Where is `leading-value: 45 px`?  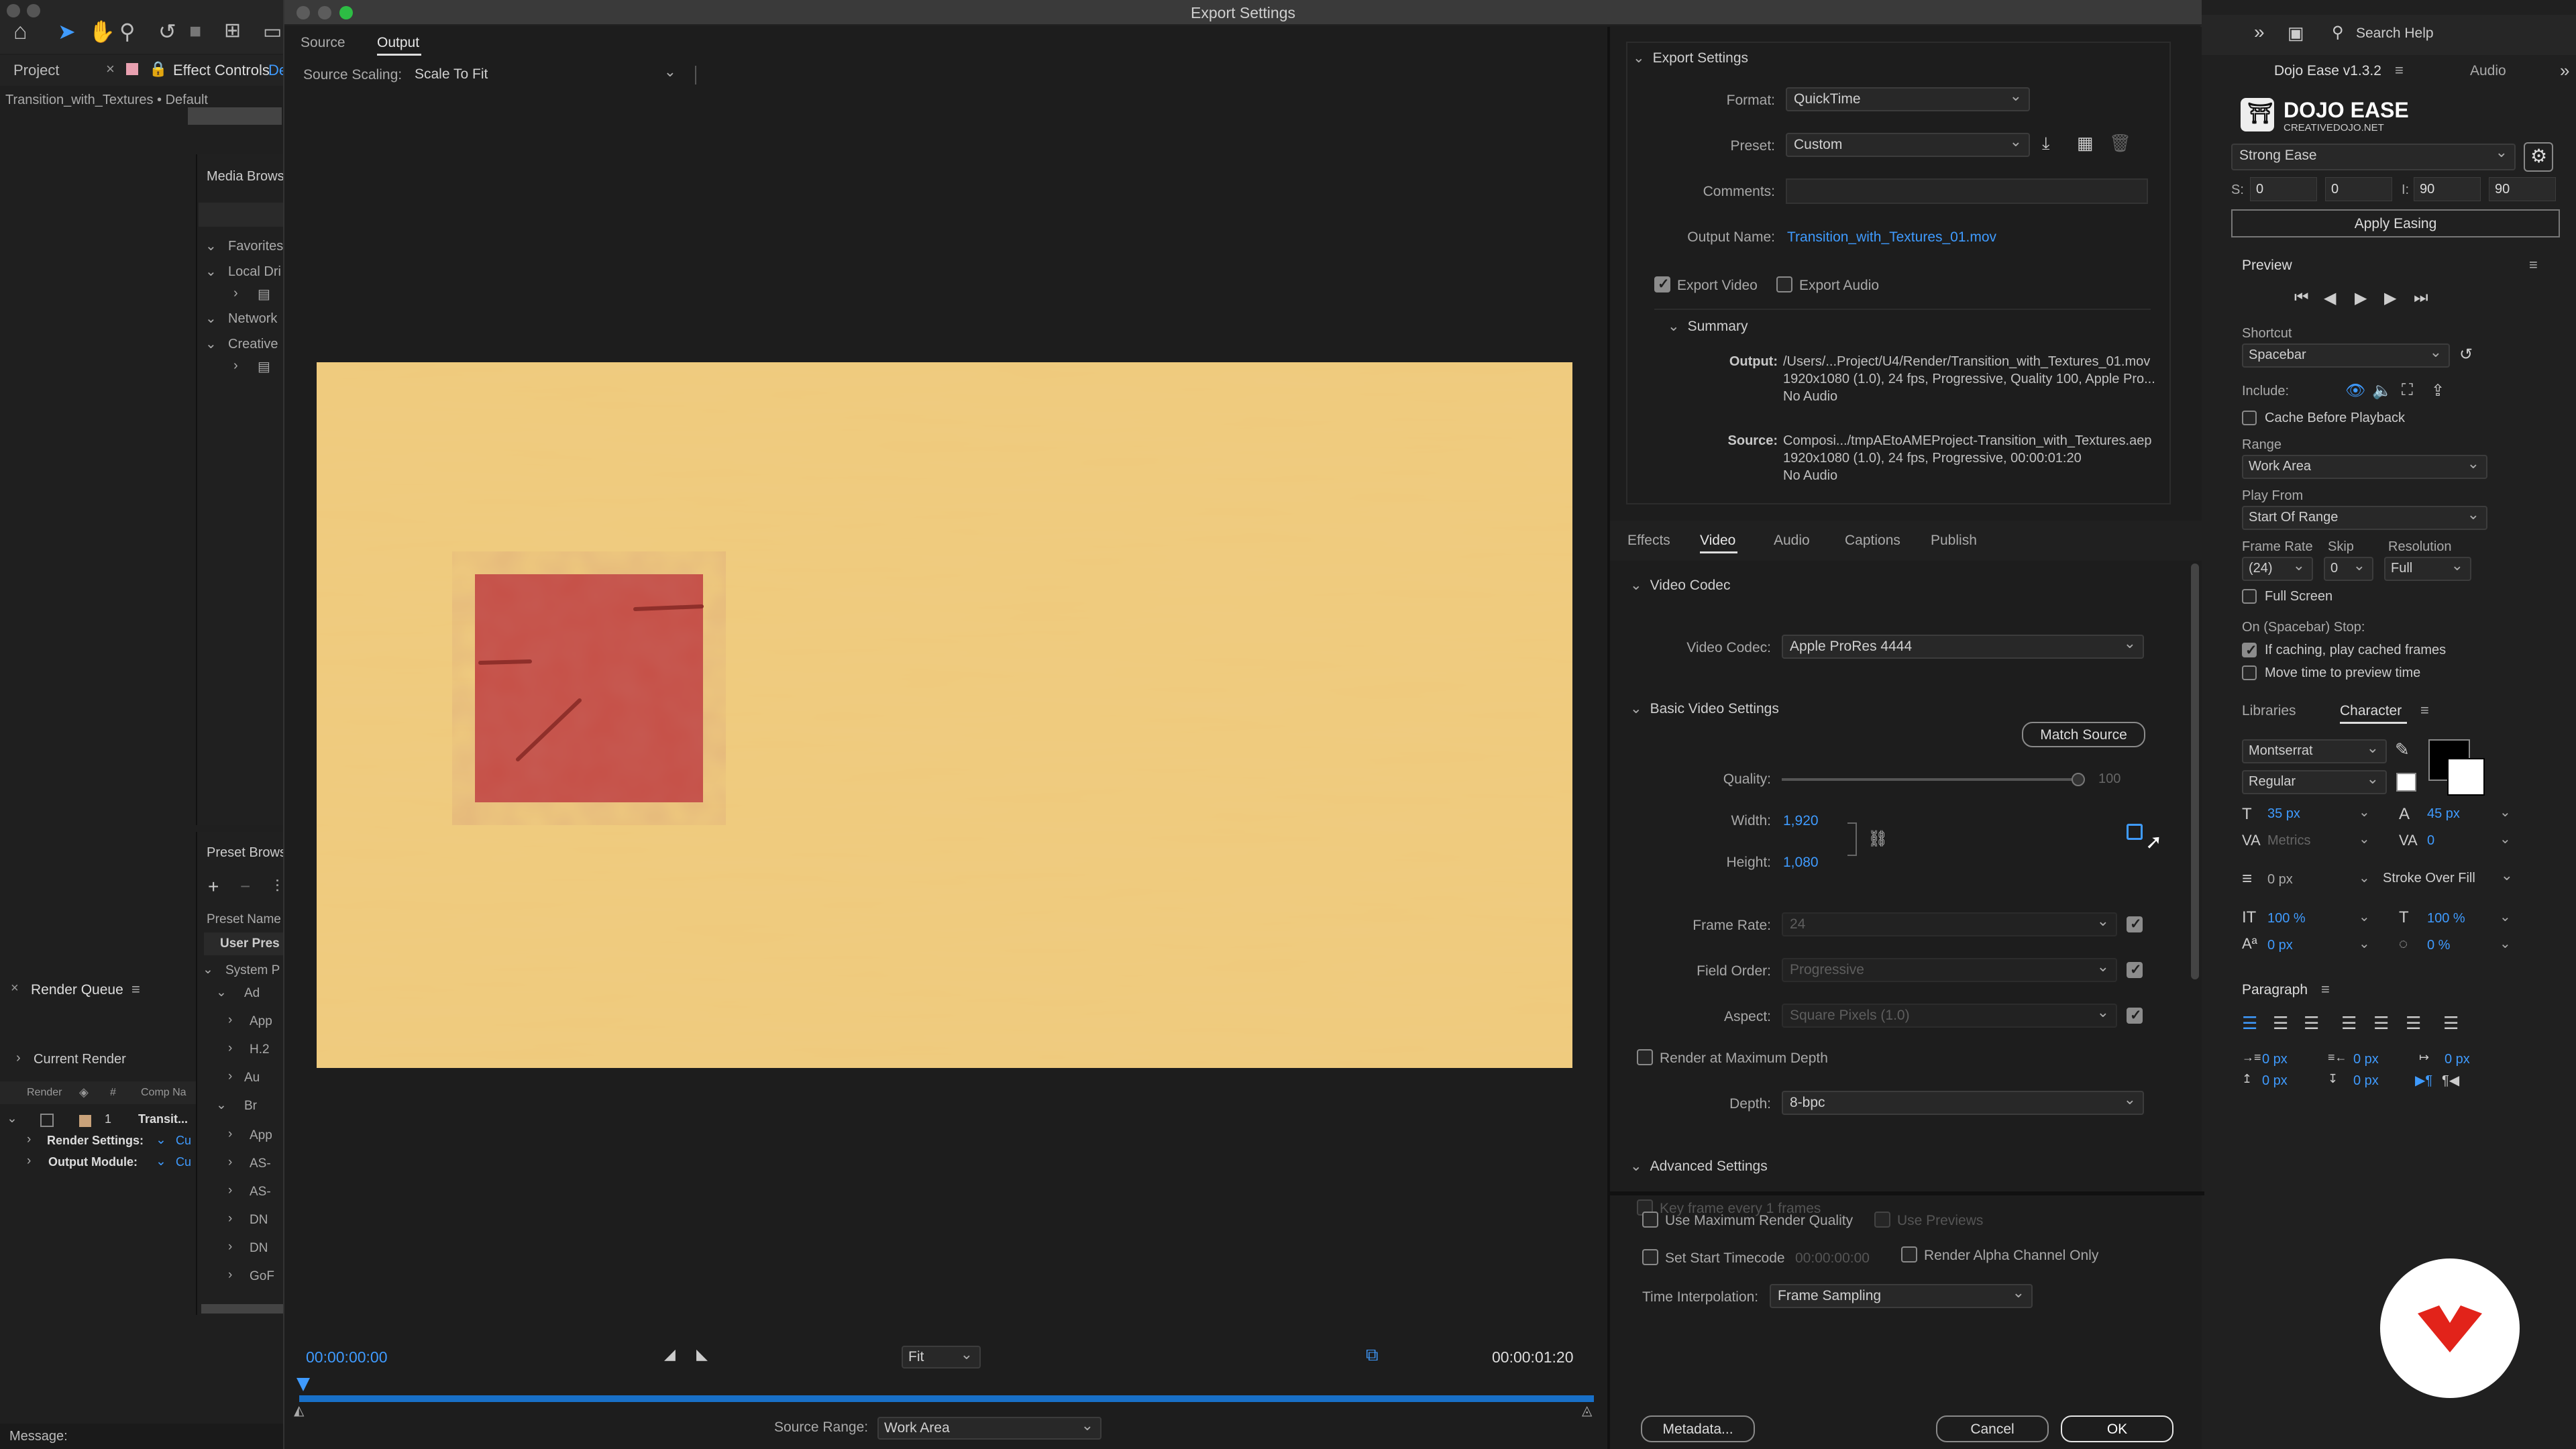 leading-value: 45 px is located at coordinates (2443, 814).